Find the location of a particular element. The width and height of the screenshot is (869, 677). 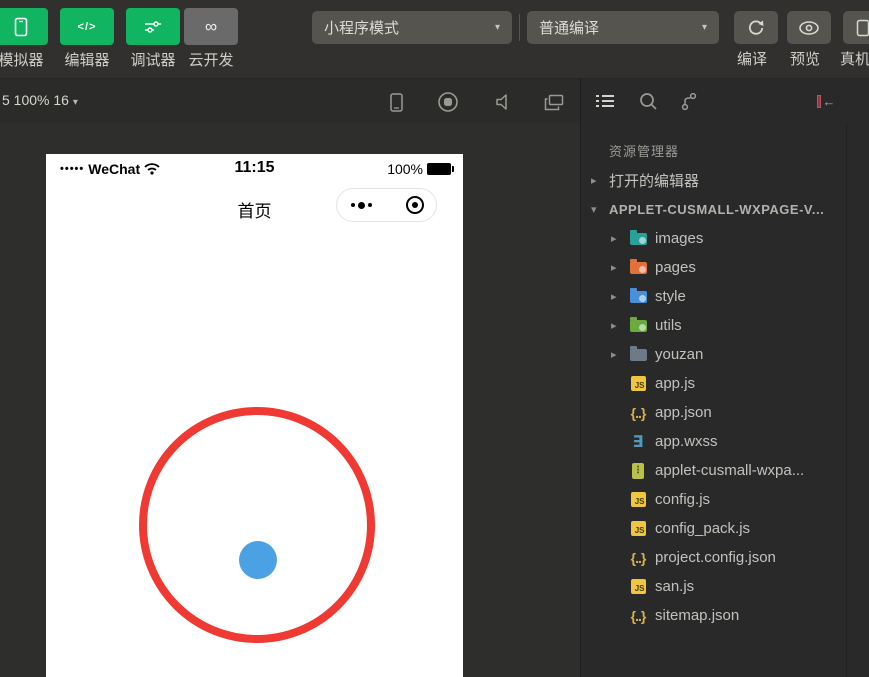

compile-label: 编译 is located at coordinates (752, 59).